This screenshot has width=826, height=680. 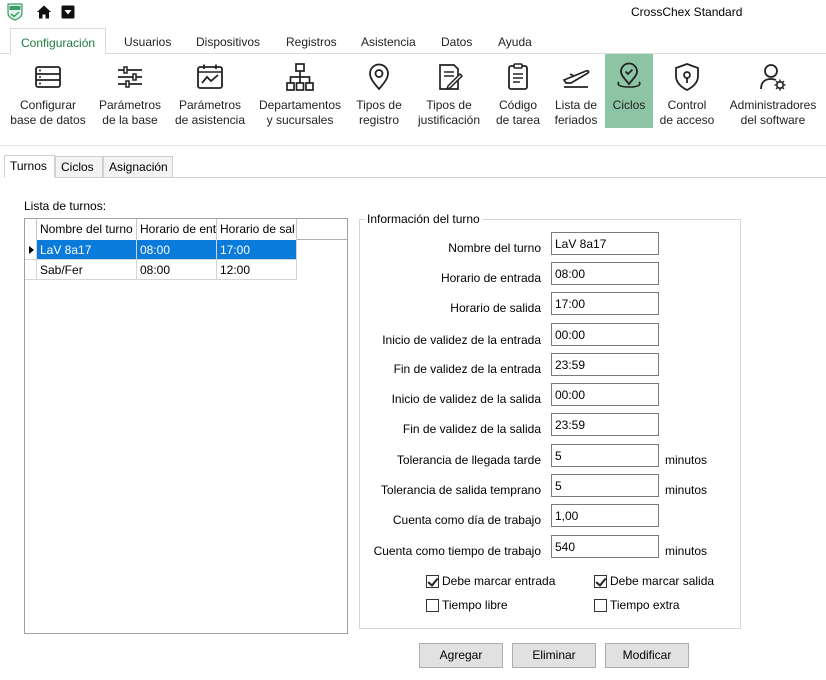 What do you see at coordinates (518, 120) in the screenshot?
I see `ribbon-label: de tarea` at bounding box center [518, 120].